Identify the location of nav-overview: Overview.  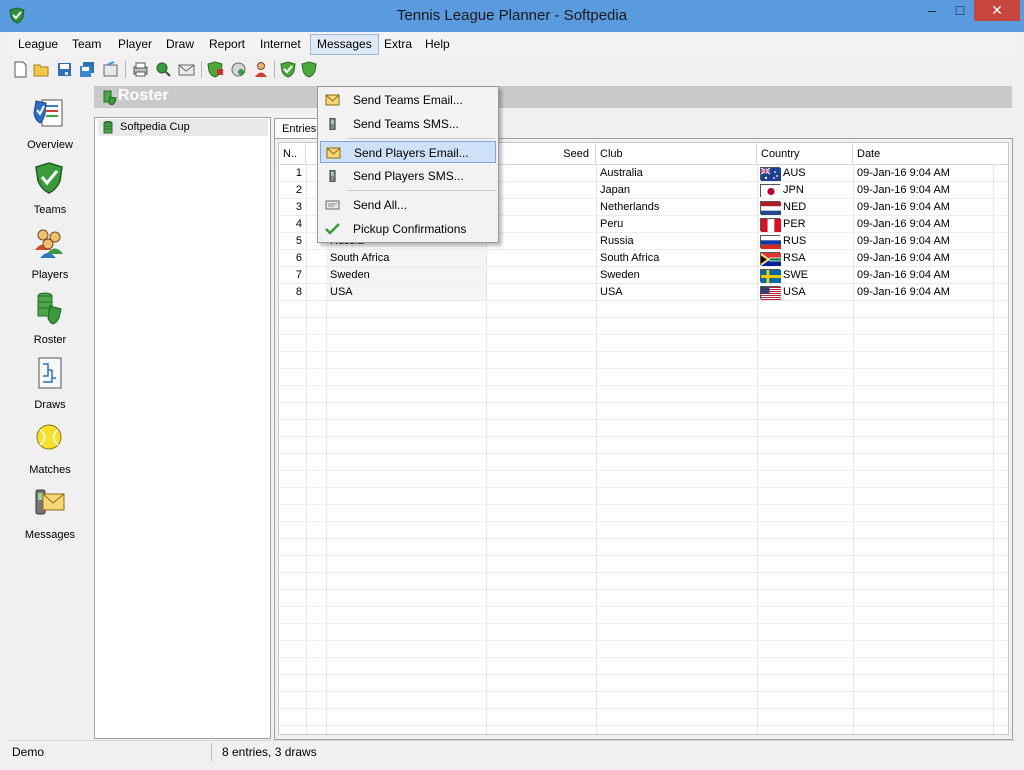
(50, 127).